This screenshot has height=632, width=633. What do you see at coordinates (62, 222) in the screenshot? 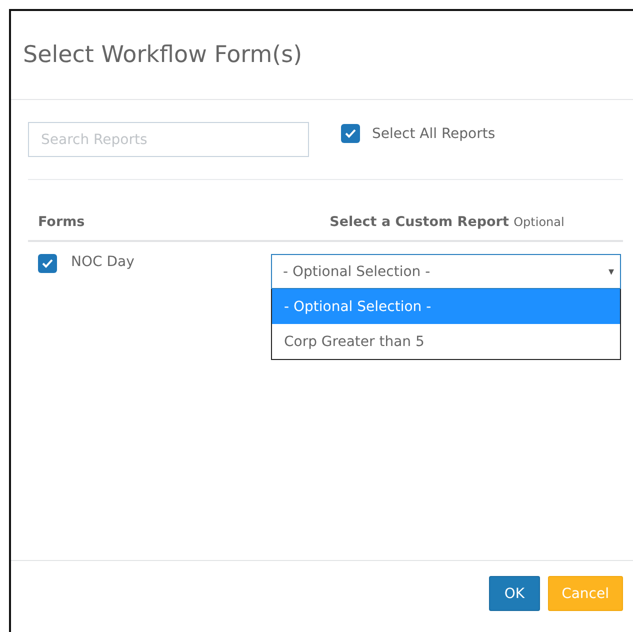
I see `column-header: Forms` at bounding box center [62, 222].